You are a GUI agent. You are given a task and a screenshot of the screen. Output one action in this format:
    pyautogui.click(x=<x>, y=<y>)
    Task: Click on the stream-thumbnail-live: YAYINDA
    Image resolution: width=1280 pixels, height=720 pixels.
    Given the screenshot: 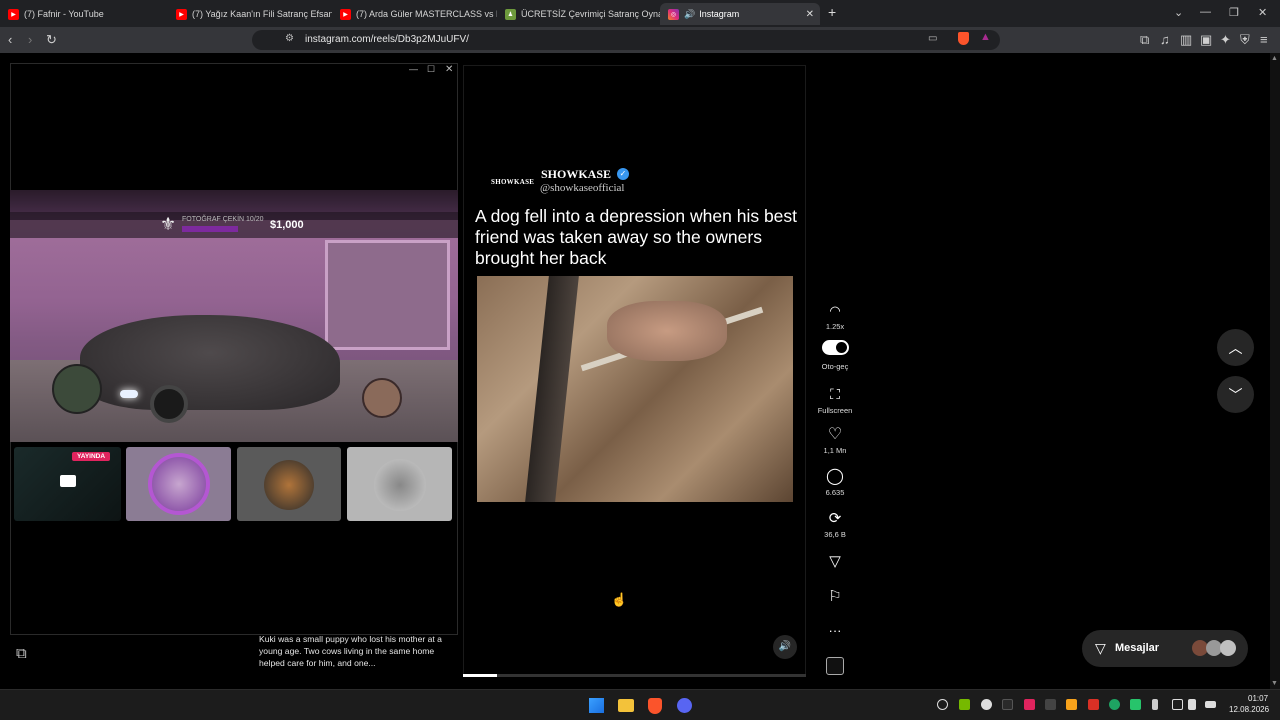 What is the action you would take?
    pyautogui.click(x=67, y=484)
    